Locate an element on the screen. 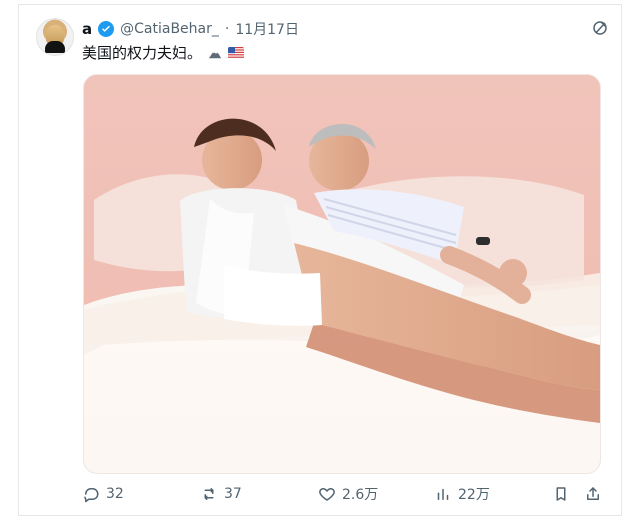 The image size is (640, 520). post-header: a @CatiaBehar_ · 11月17日 is located at coordinates (190, 29).